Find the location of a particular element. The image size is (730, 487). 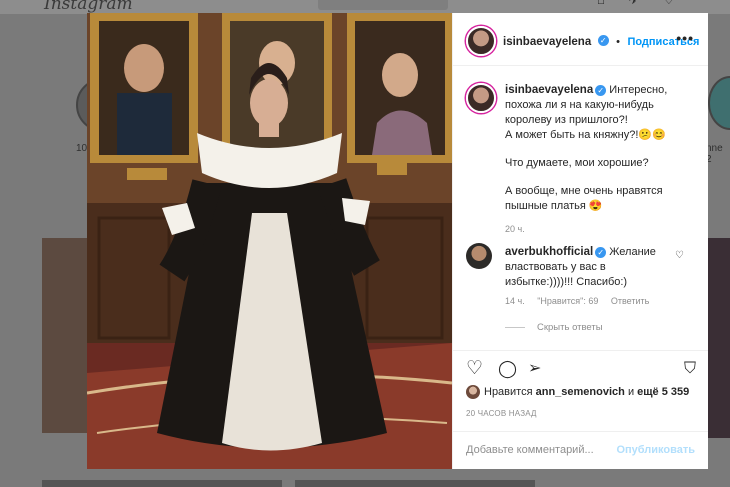

replies-divider is located at coordinates (515, 327).